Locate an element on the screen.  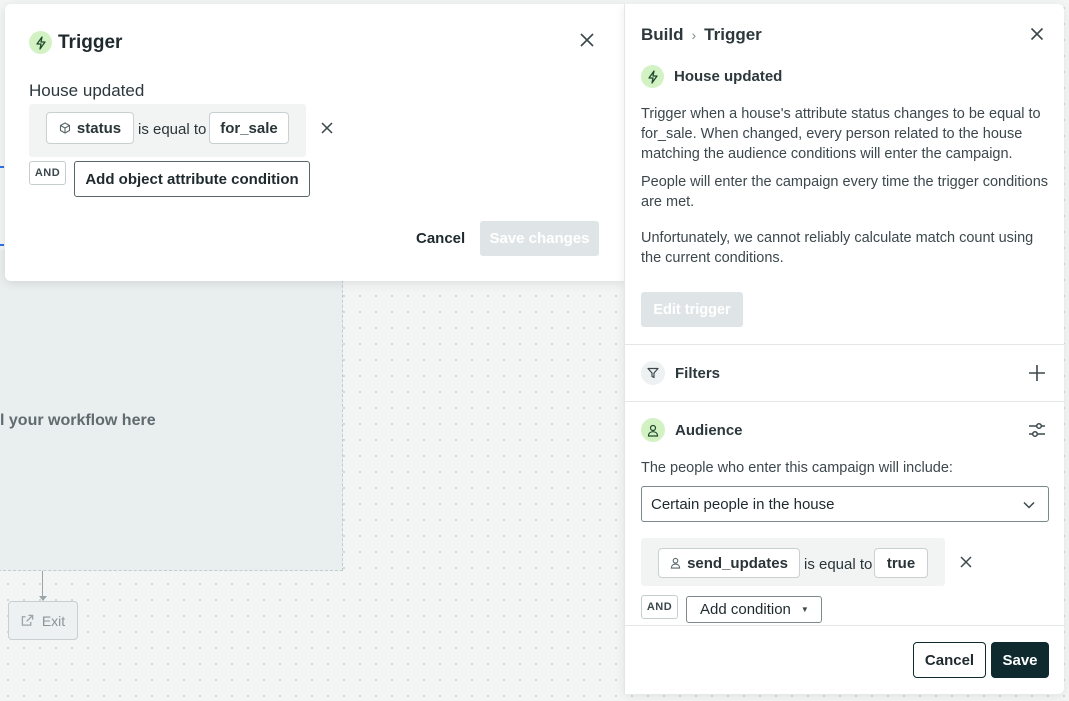
attribute-chip: status is located at coordinates (90, 128).